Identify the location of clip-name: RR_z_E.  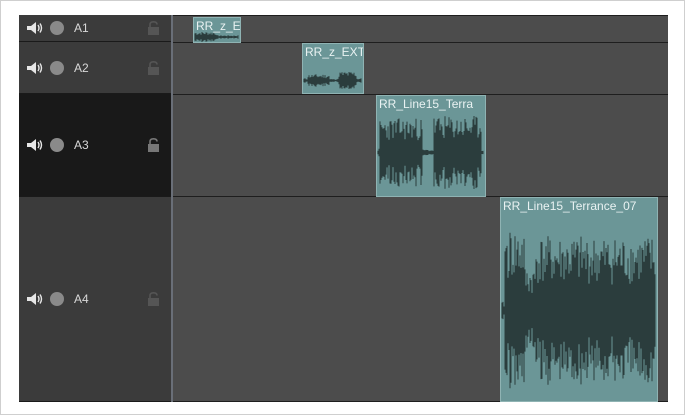
(218, 26).